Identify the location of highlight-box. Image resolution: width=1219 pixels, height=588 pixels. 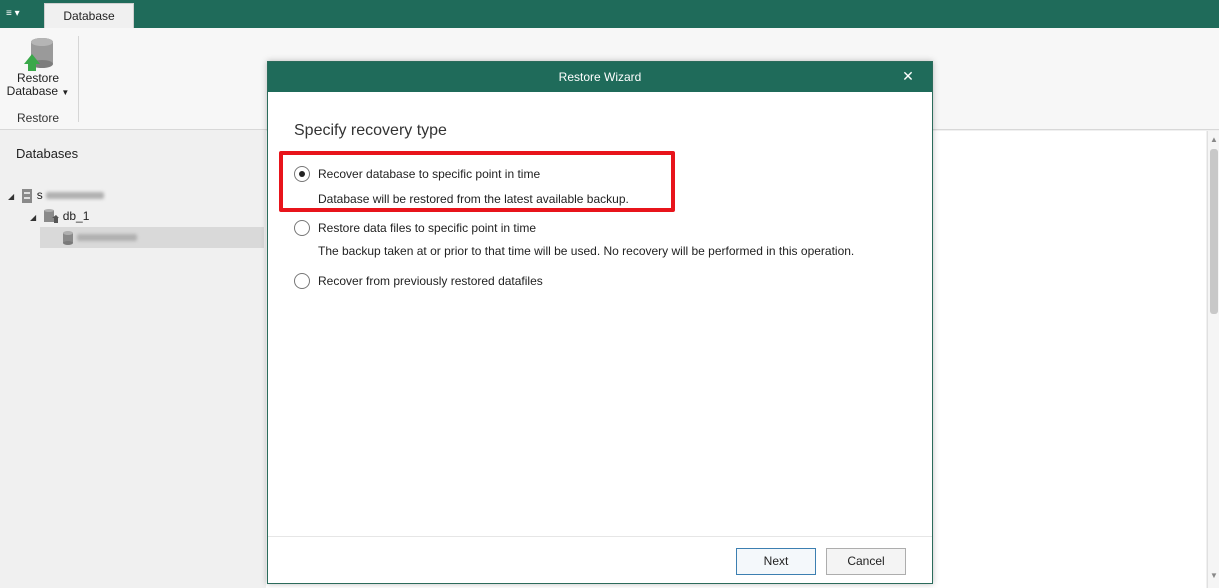
(477, 181).